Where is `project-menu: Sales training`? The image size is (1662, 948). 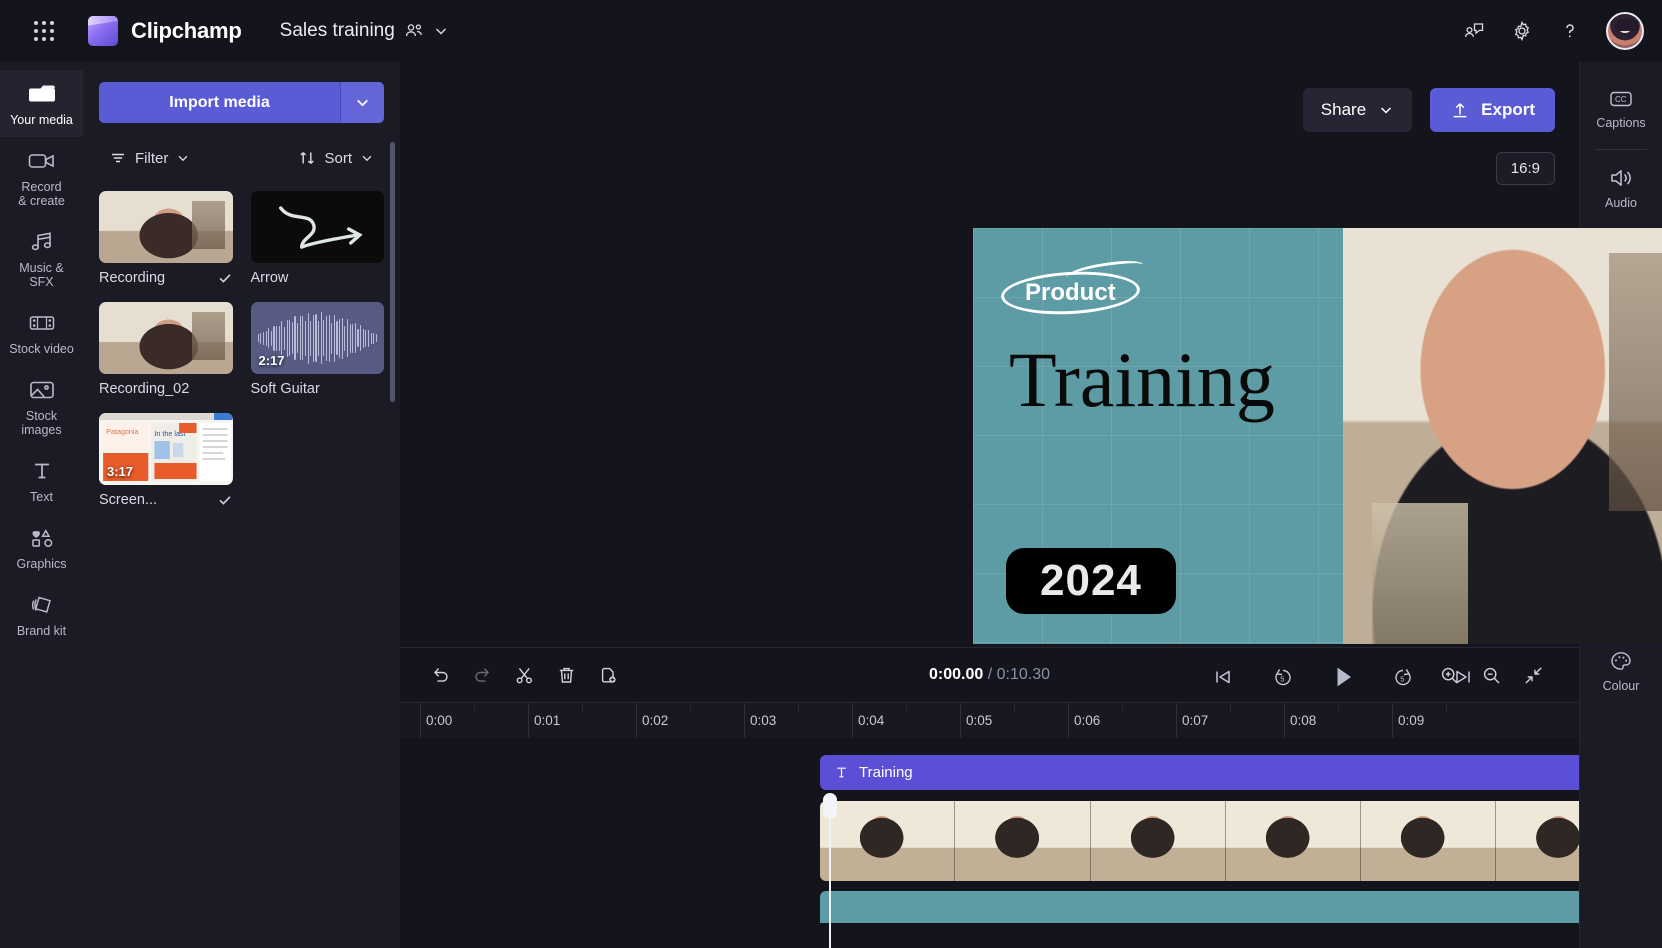
project-menu: Sales training is located at coordinates (364, 31).